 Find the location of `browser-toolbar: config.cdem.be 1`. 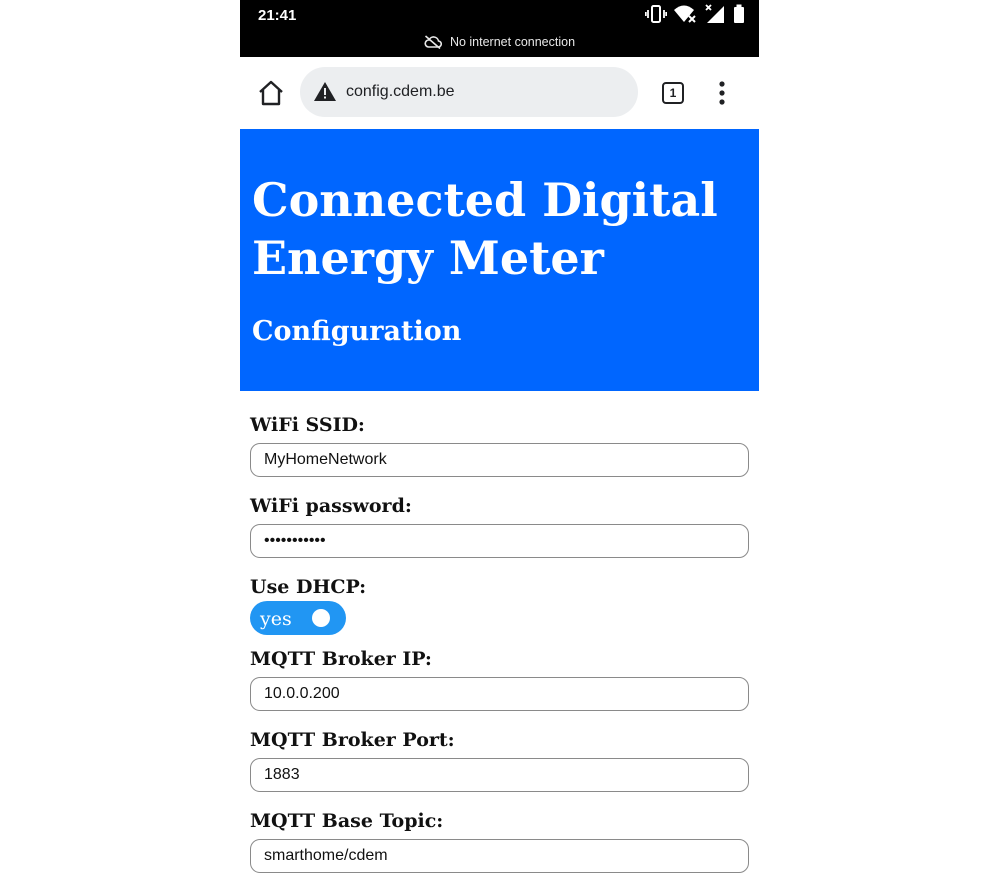

browser-toolbar: config.cdem.be 1 is located at coordinates (499, 93).